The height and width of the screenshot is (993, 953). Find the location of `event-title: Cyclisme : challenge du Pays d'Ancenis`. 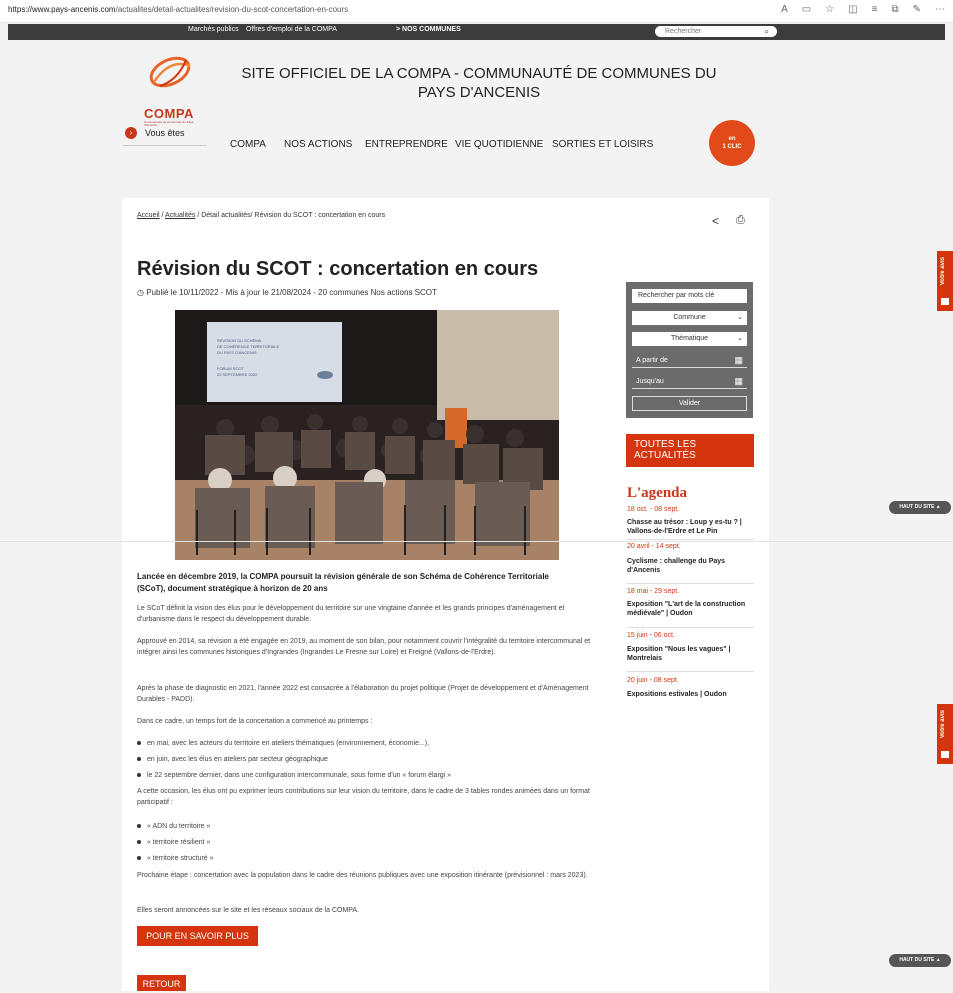

event-title: Cyclisme : challenge du Pays d'Ancenis is located at coordinates (692, 566).